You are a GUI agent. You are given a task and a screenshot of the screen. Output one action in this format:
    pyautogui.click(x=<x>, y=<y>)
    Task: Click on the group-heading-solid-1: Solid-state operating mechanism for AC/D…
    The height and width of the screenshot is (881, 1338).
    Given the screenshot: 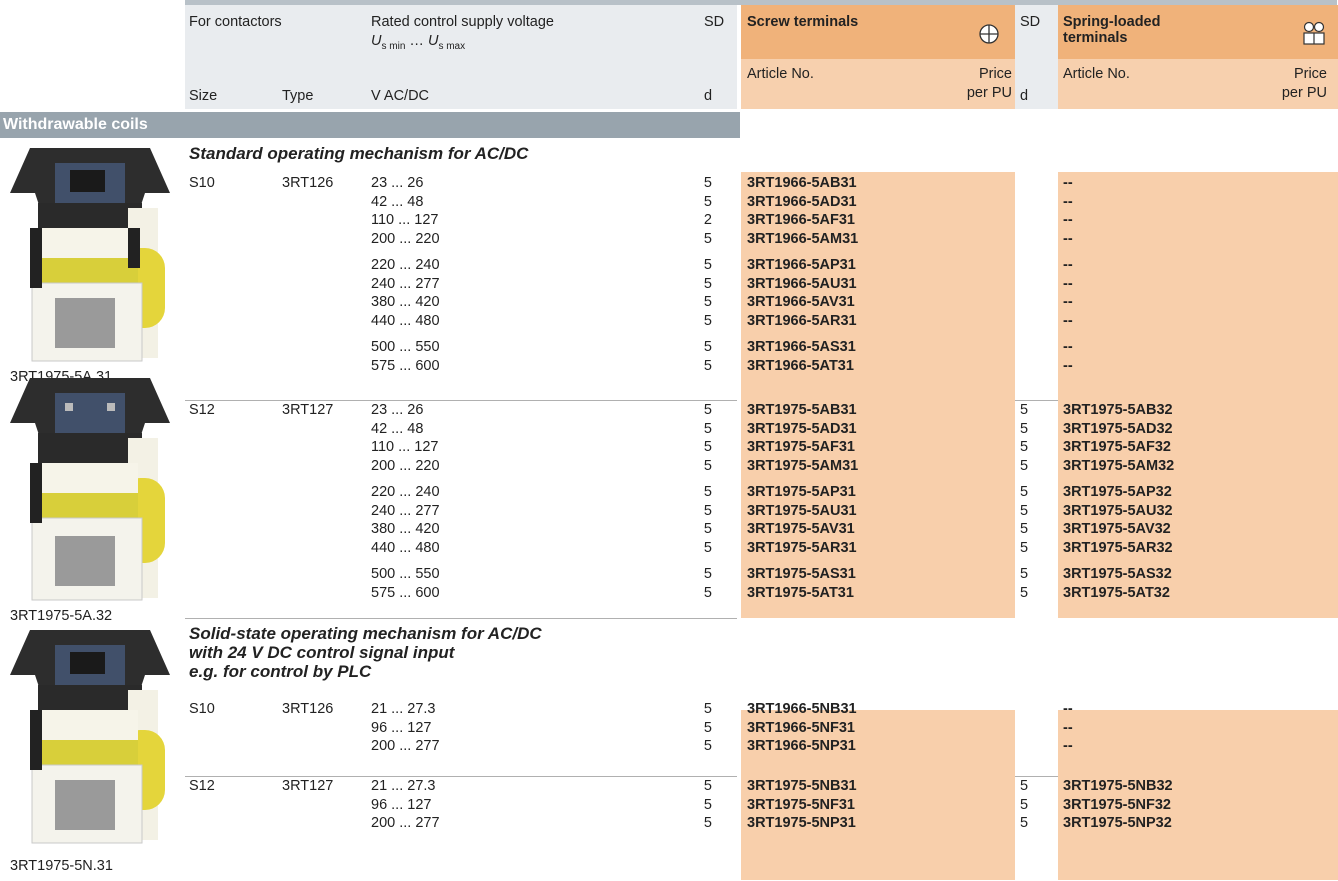 What is the action you would take?
    pyautogui.click(x=365, y=633)
    